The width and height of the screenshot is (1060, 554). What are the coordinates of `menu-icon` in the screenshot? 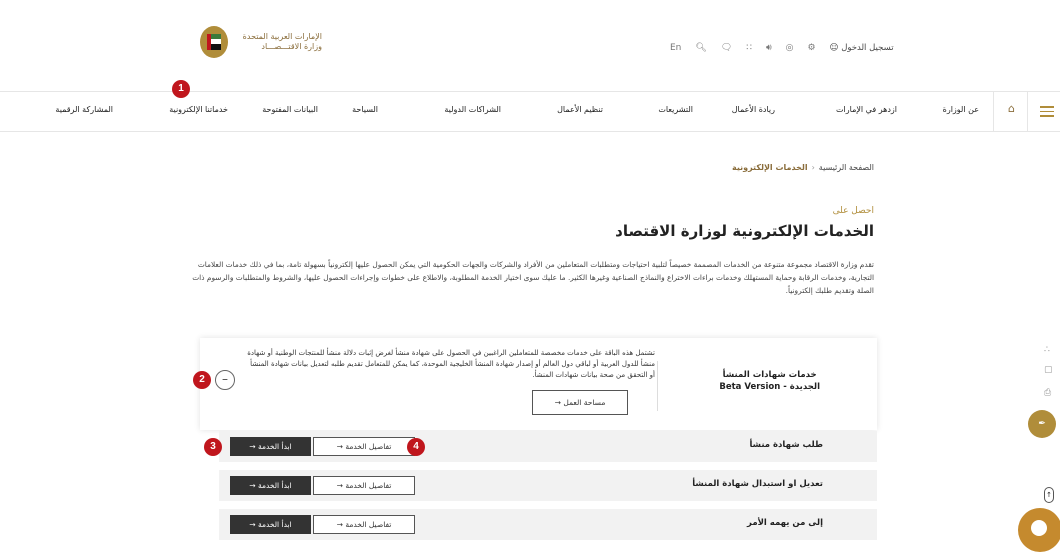 It's located at (1047, 110).